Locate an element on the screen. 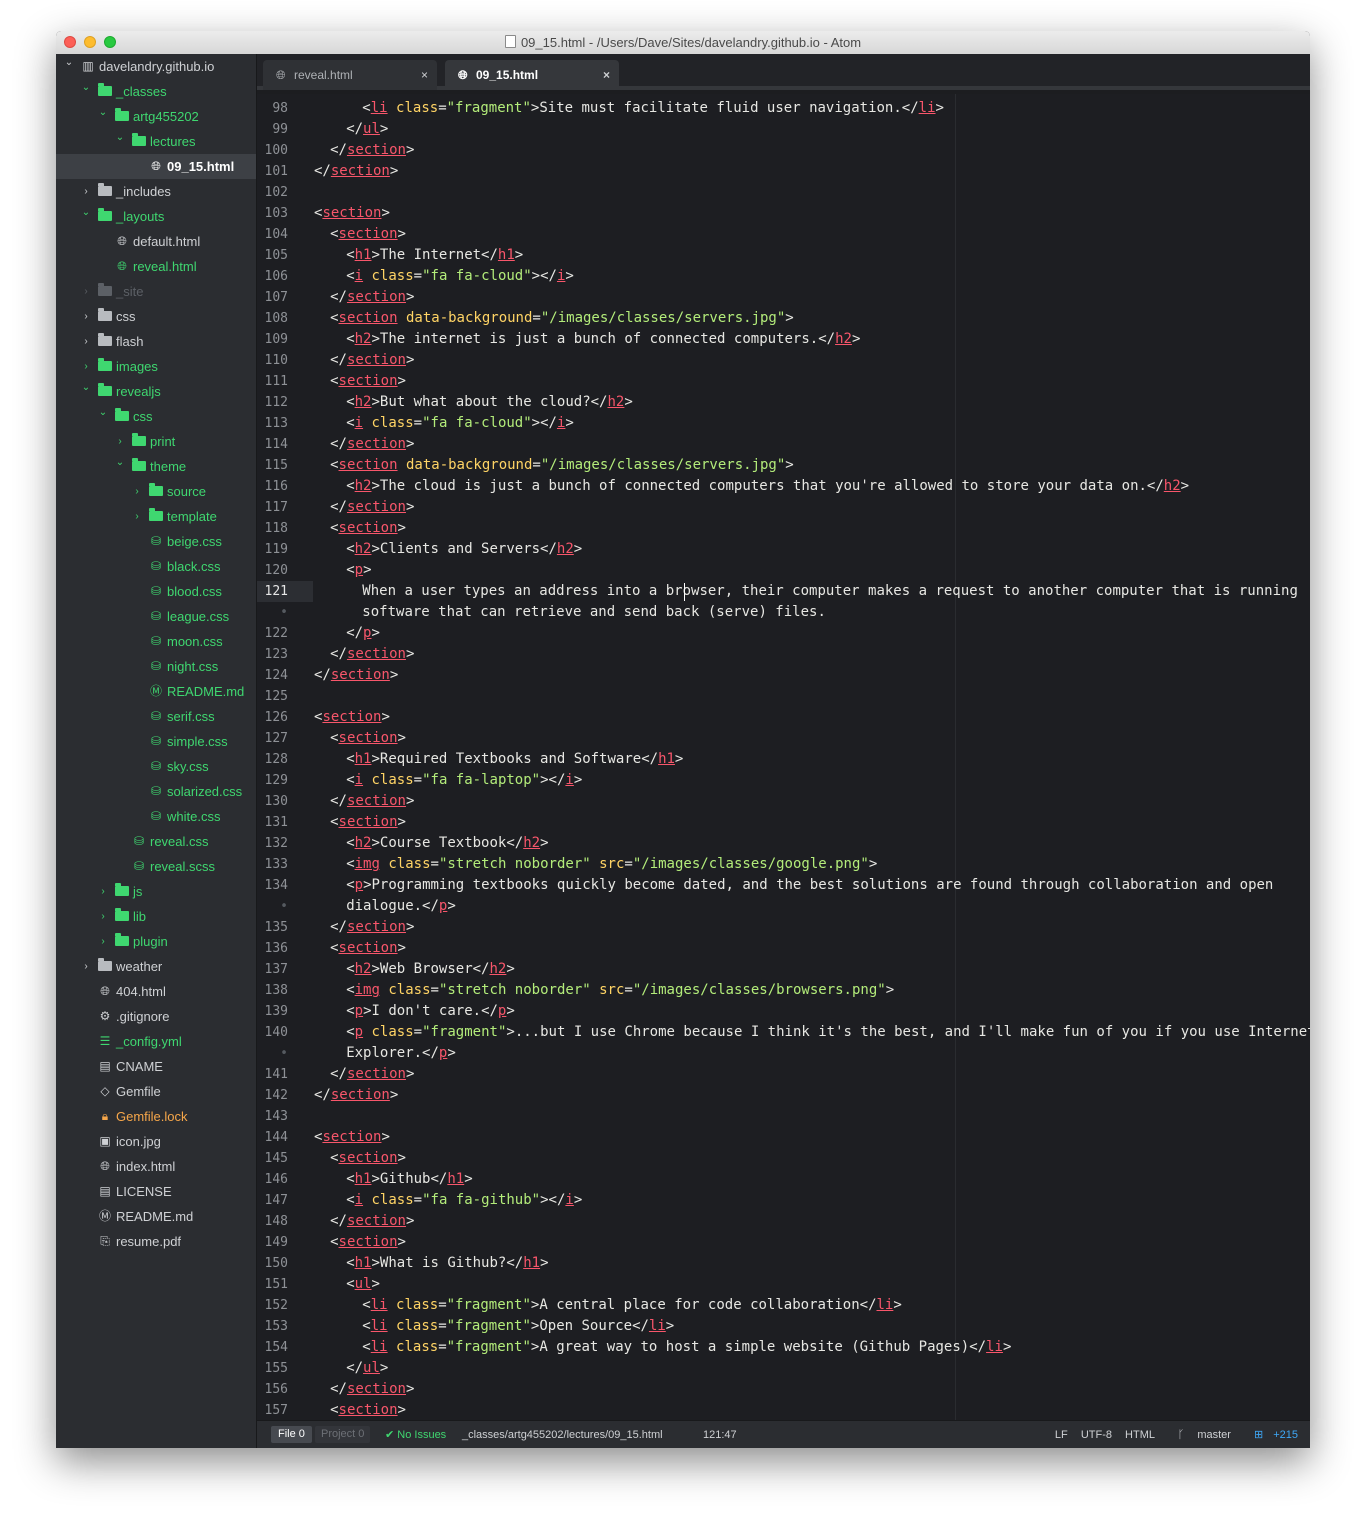 The height and width of the screenshot is (1529, 1366). code-line: <li class="fragment">Open Source</li> is located at coordinates (518, 1326).